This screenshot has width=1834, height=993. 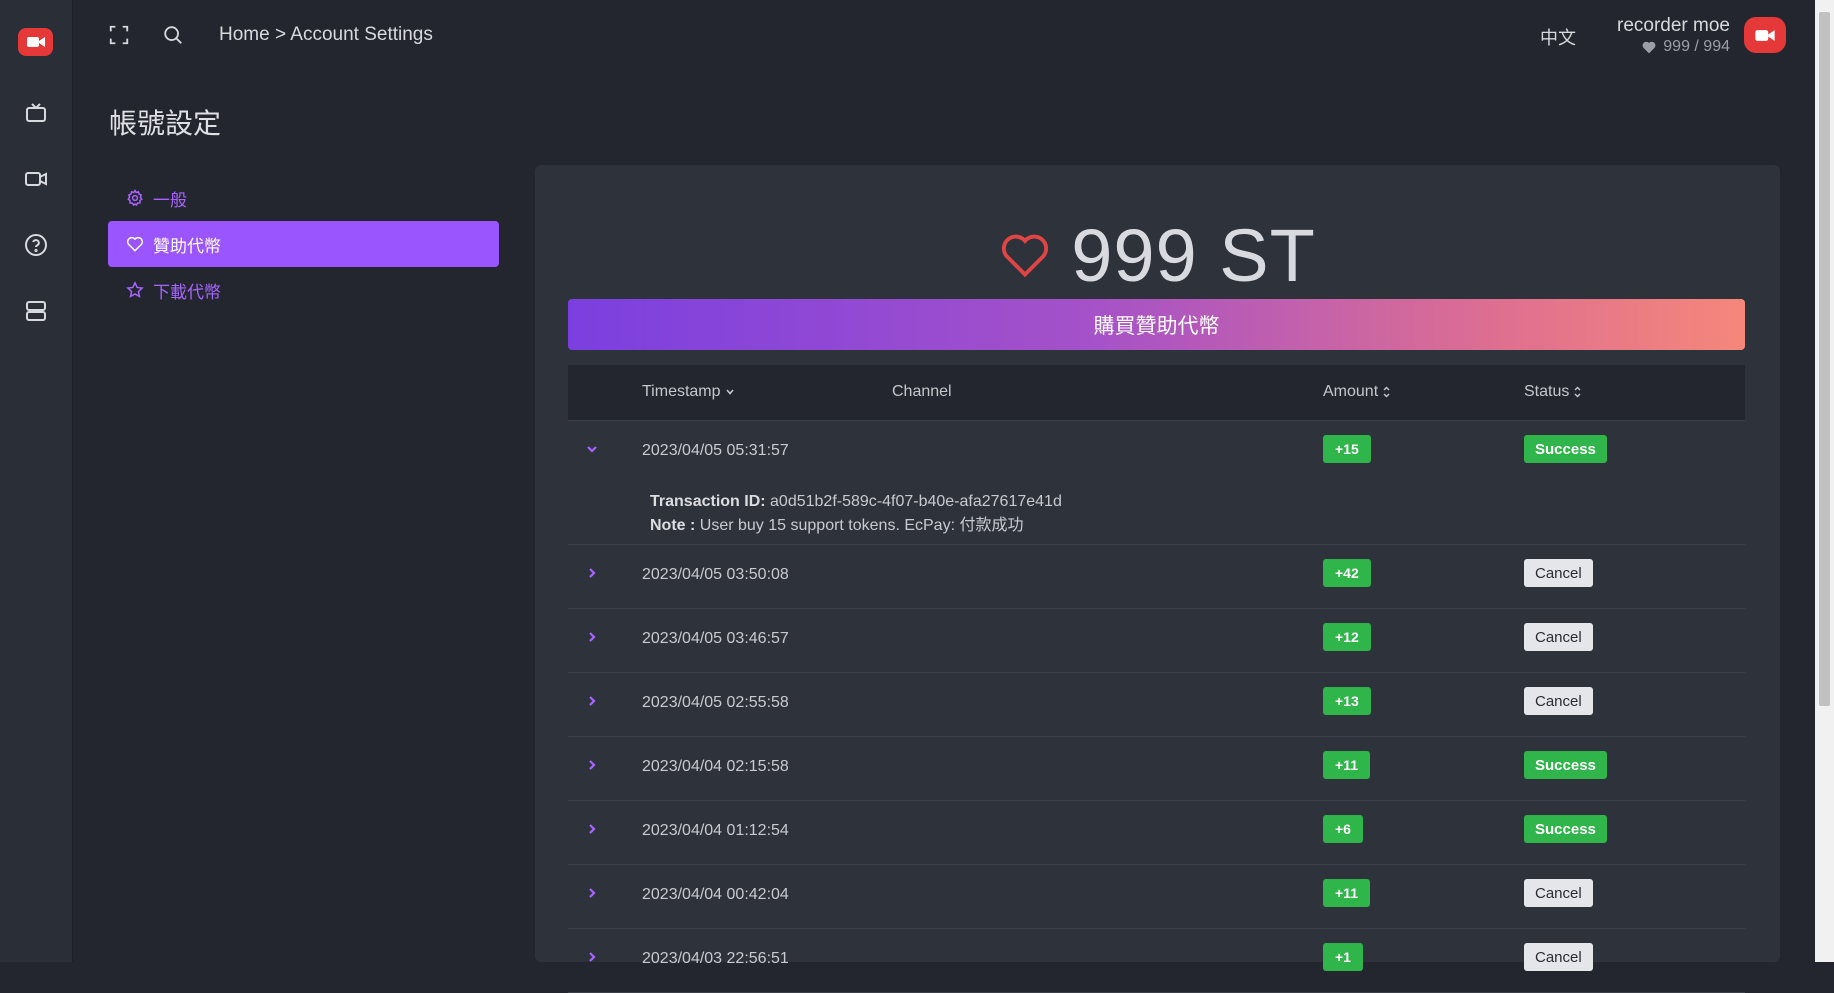 I want to click on table-header: Timestamp Channel Amount Status, so click(x=1156, y=393).